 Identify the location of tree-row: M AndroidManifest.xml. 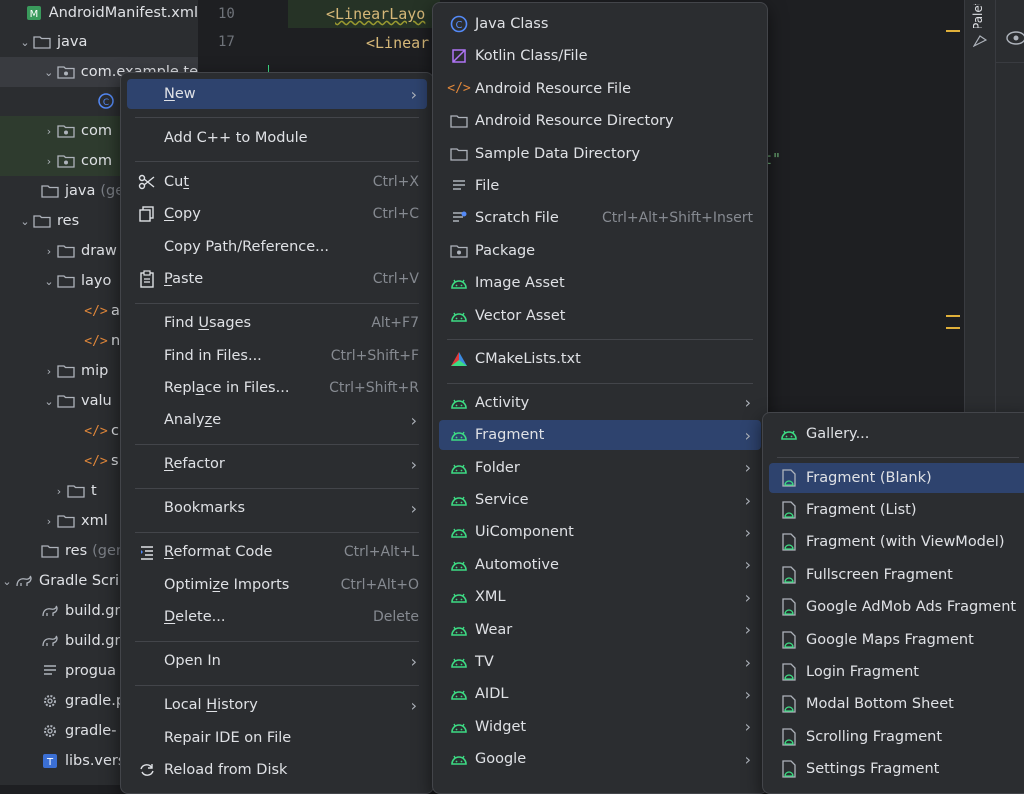
(99, 14).